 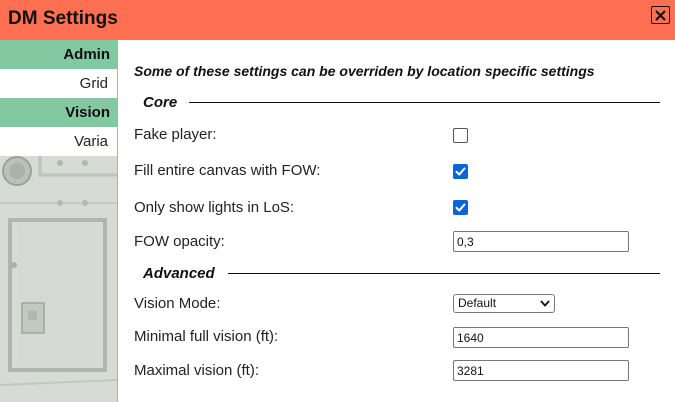 I want to click on min-vision-input, so click(x=541, y=337).